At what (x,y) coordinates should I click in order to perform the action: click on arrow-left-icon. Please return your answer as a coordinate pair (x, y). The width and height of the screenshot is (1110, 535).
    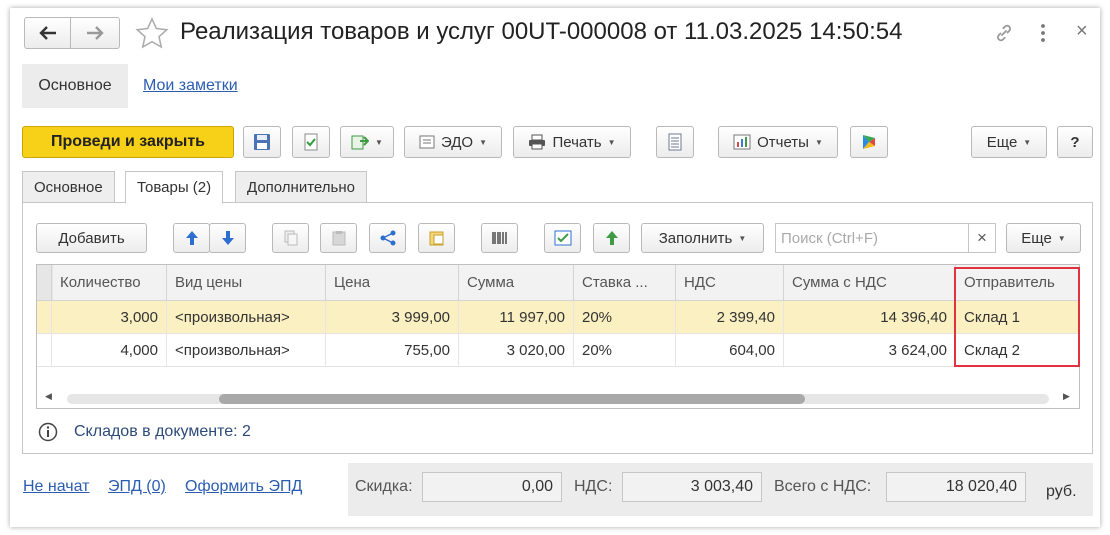
    Looking at the image, I should click on (47, 33).